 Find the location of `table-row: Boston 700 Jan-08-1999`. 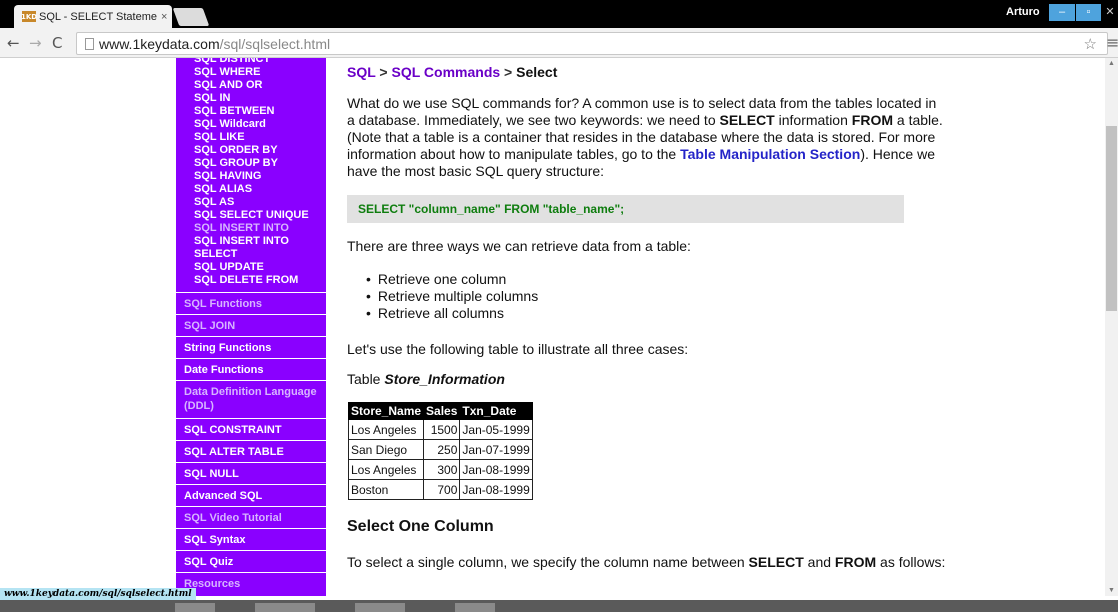

table-row: Boston 700 Jan-08-1999 is located at coordinates (440, 489).